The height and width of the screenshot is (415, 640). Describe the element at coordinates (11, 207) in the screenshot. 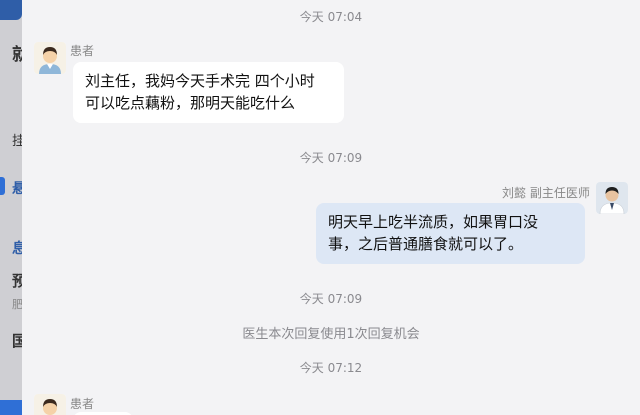

I see `background-page-strip: 就 挂 悬 息 预 肥 国` at that location.